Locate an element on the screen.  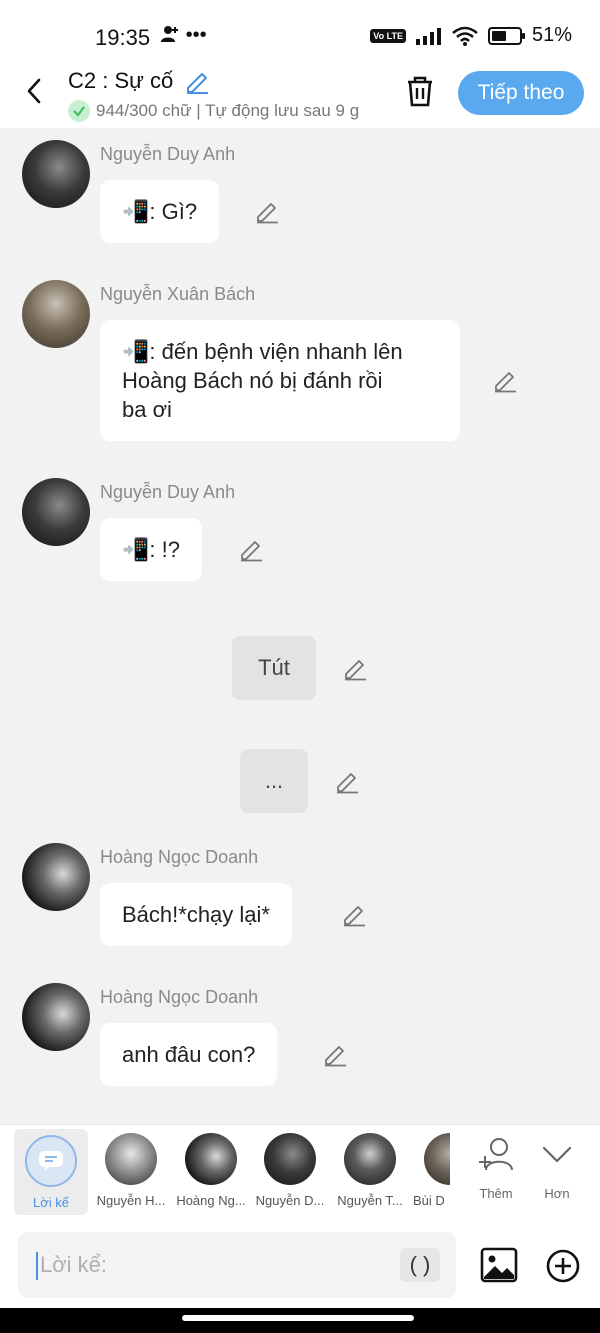
system-nav-bar is located at coordinates (300, 1320).